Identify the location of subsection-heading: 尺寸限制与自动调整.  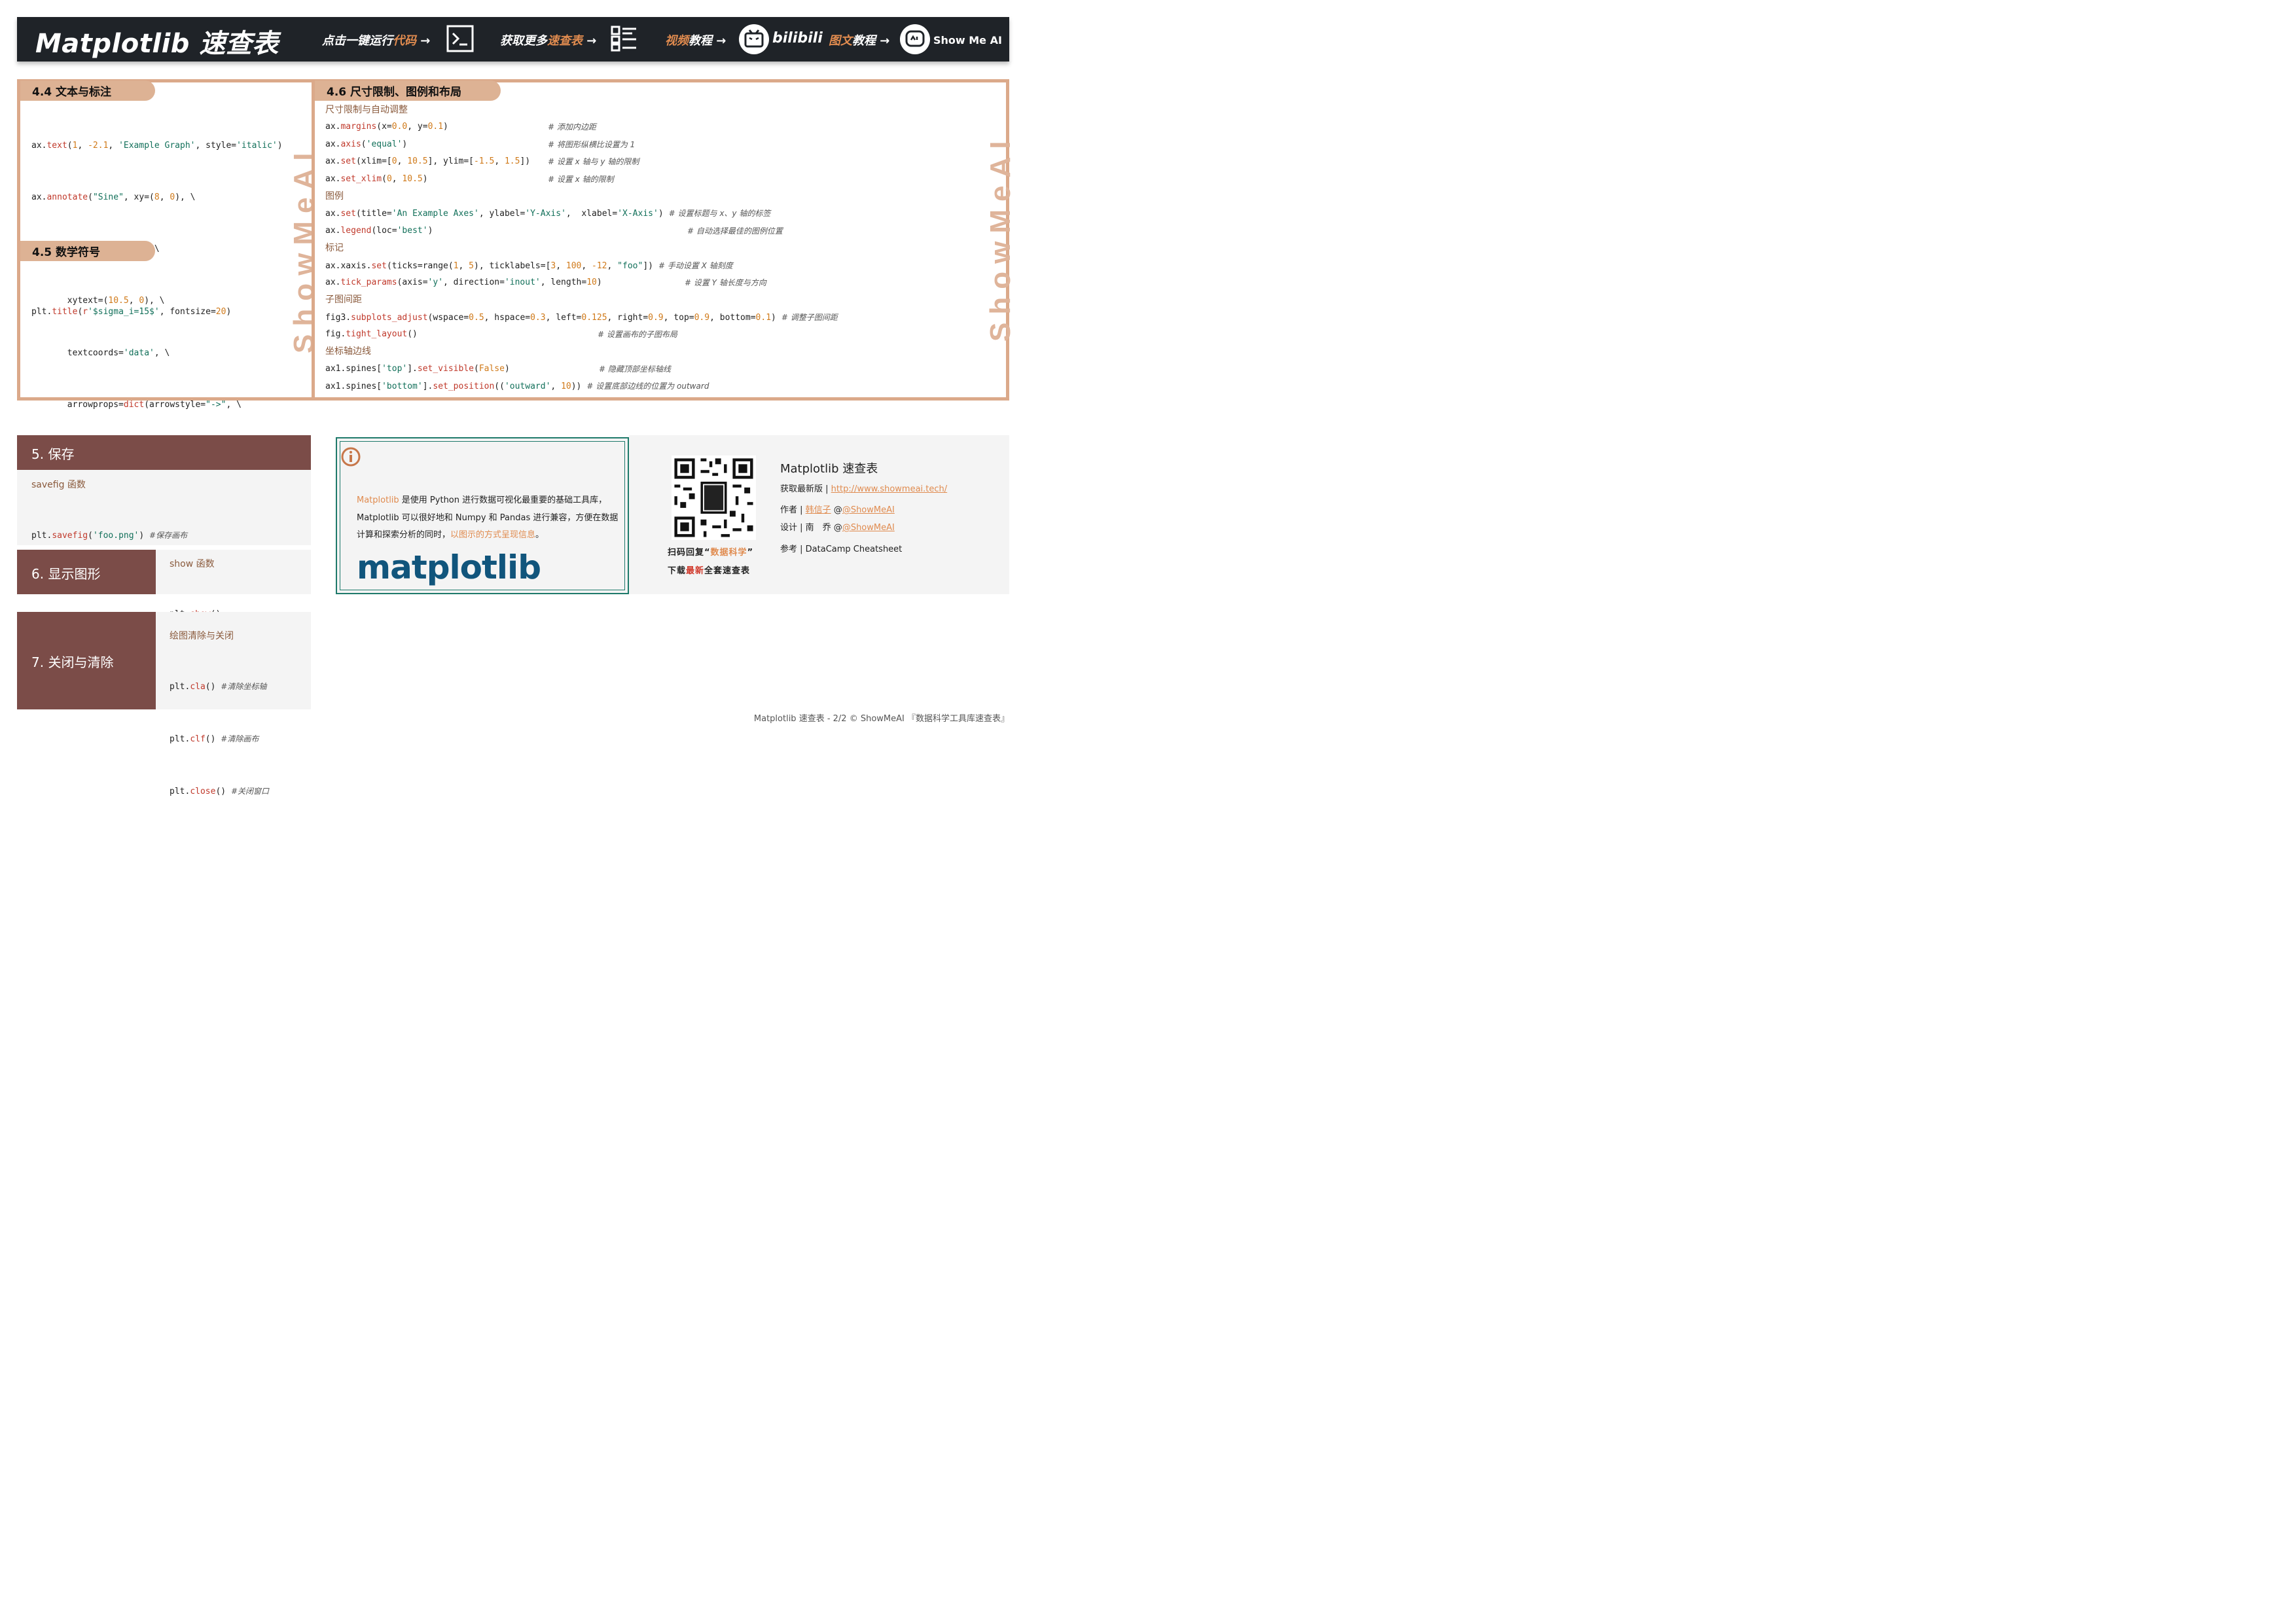
(366, 110).